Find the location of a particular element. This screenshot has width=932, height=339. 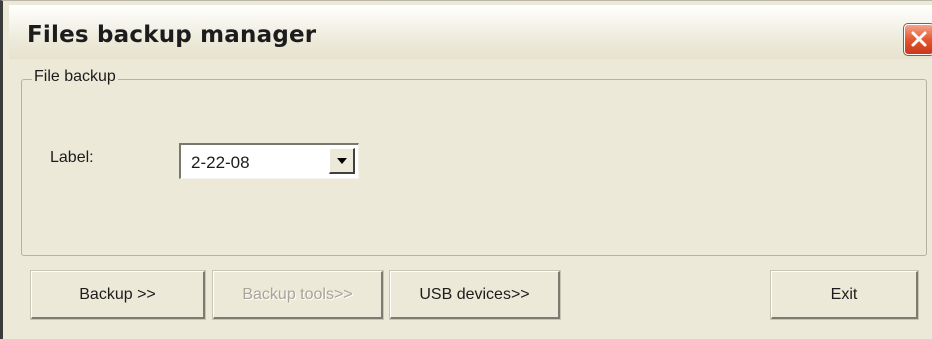

chevron-down-icon is located at coordinates (342, 161).